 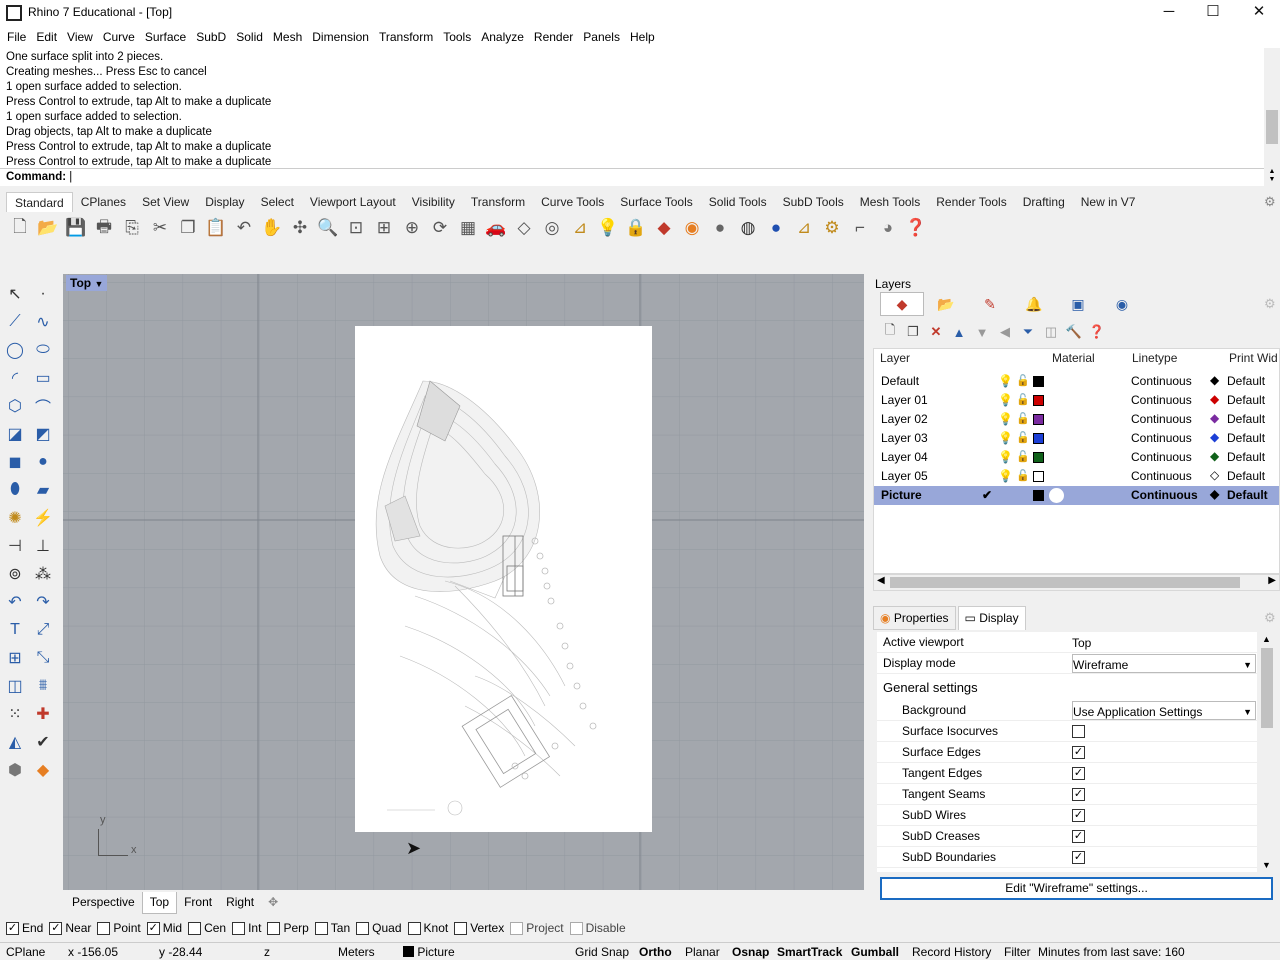 I want to click on print-icon: 🖶, so click(x=104, y=228).